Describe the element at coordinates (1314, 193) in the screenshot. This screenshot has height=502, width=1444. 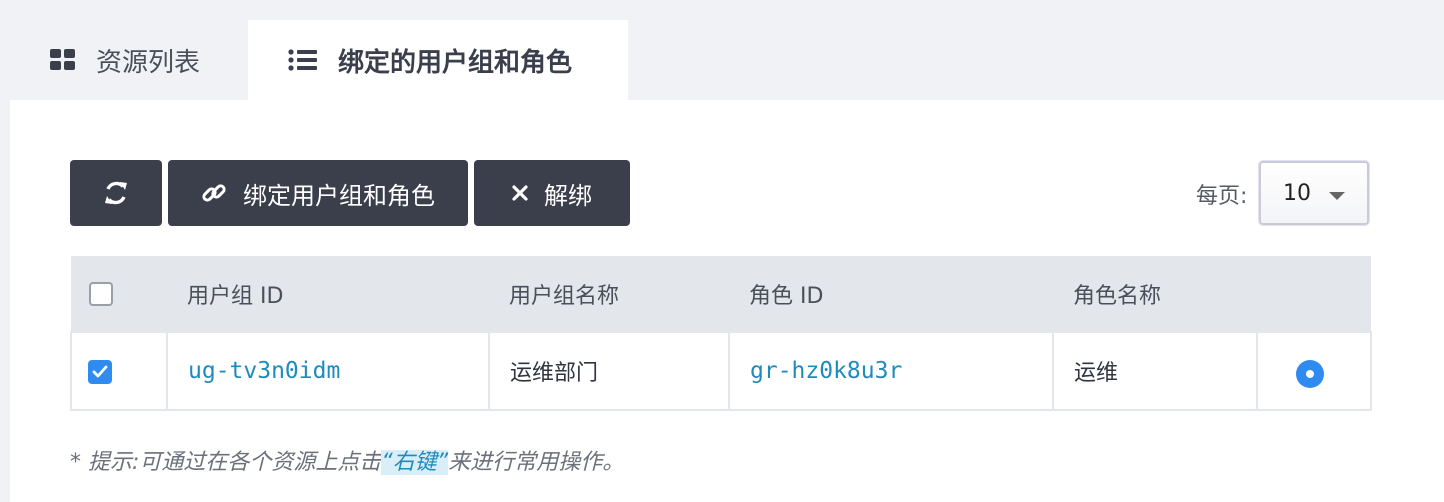
I see `per-page-select: 10` at that location.